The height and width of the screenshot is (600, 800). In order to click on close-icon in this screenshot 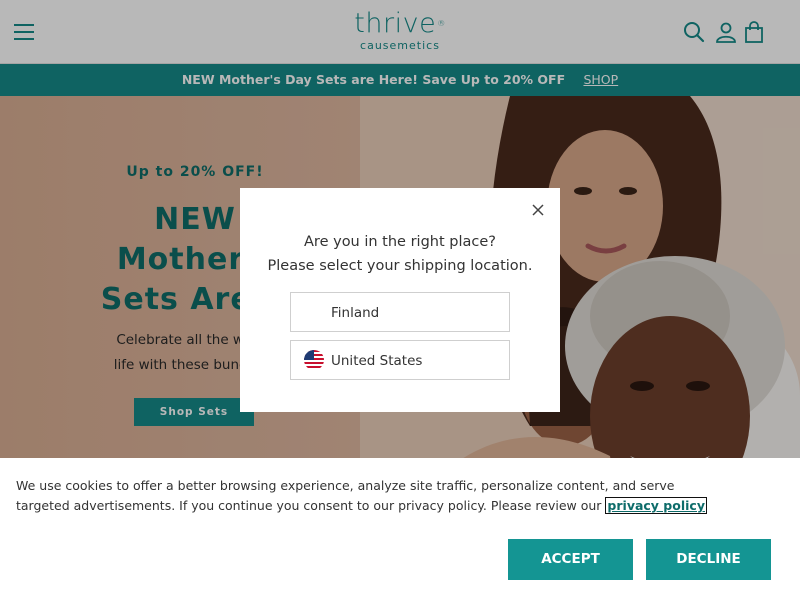, I will do `click(538, 210)`.